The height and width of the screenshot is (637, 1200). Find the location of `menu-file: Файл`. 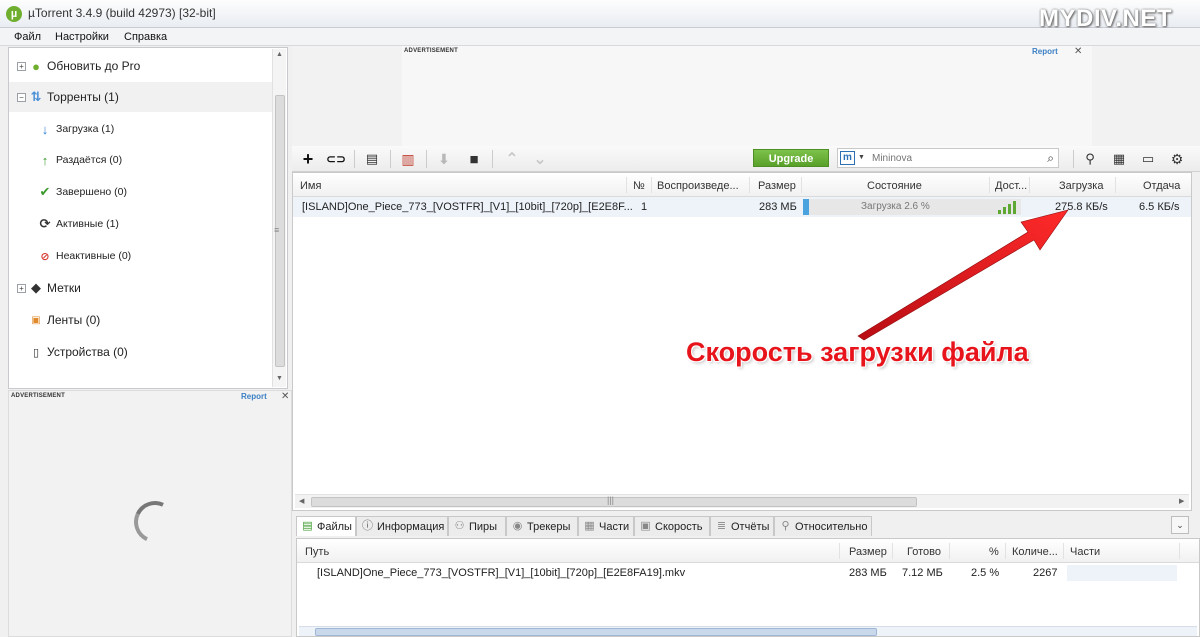

menu-file: Файл is located at coordinates (27, 37).